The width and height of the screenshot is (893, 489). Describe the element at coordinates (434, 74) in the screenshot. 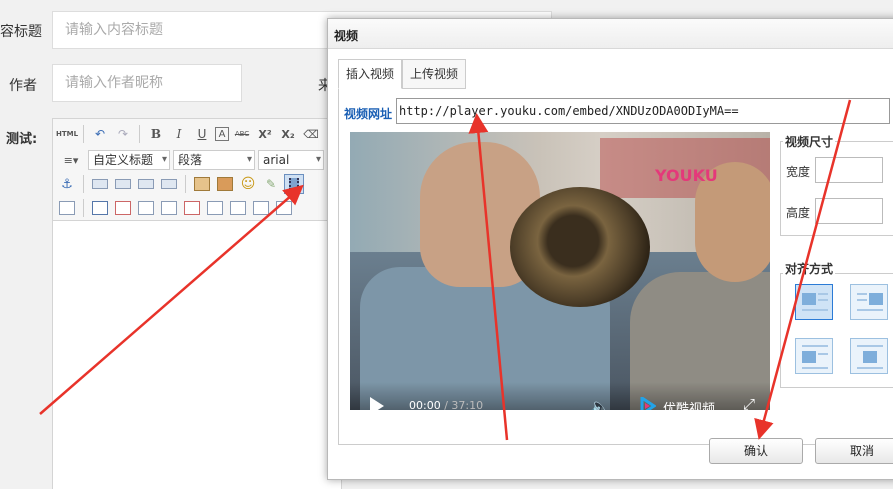

I see `tab-upload-video: 上传视频` at that location.